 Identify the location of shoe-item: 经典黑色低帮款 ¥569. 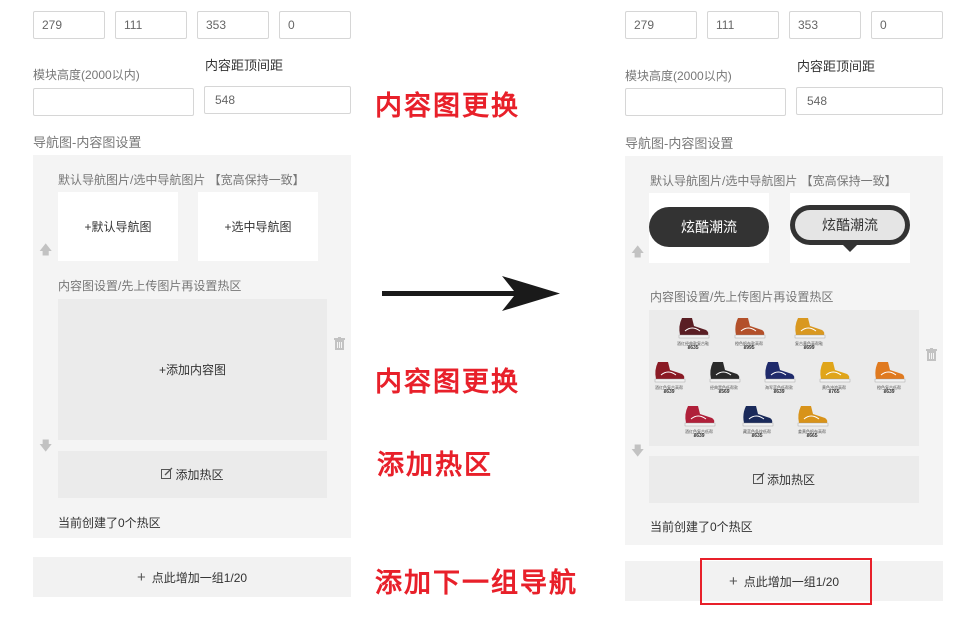
(724, 377).